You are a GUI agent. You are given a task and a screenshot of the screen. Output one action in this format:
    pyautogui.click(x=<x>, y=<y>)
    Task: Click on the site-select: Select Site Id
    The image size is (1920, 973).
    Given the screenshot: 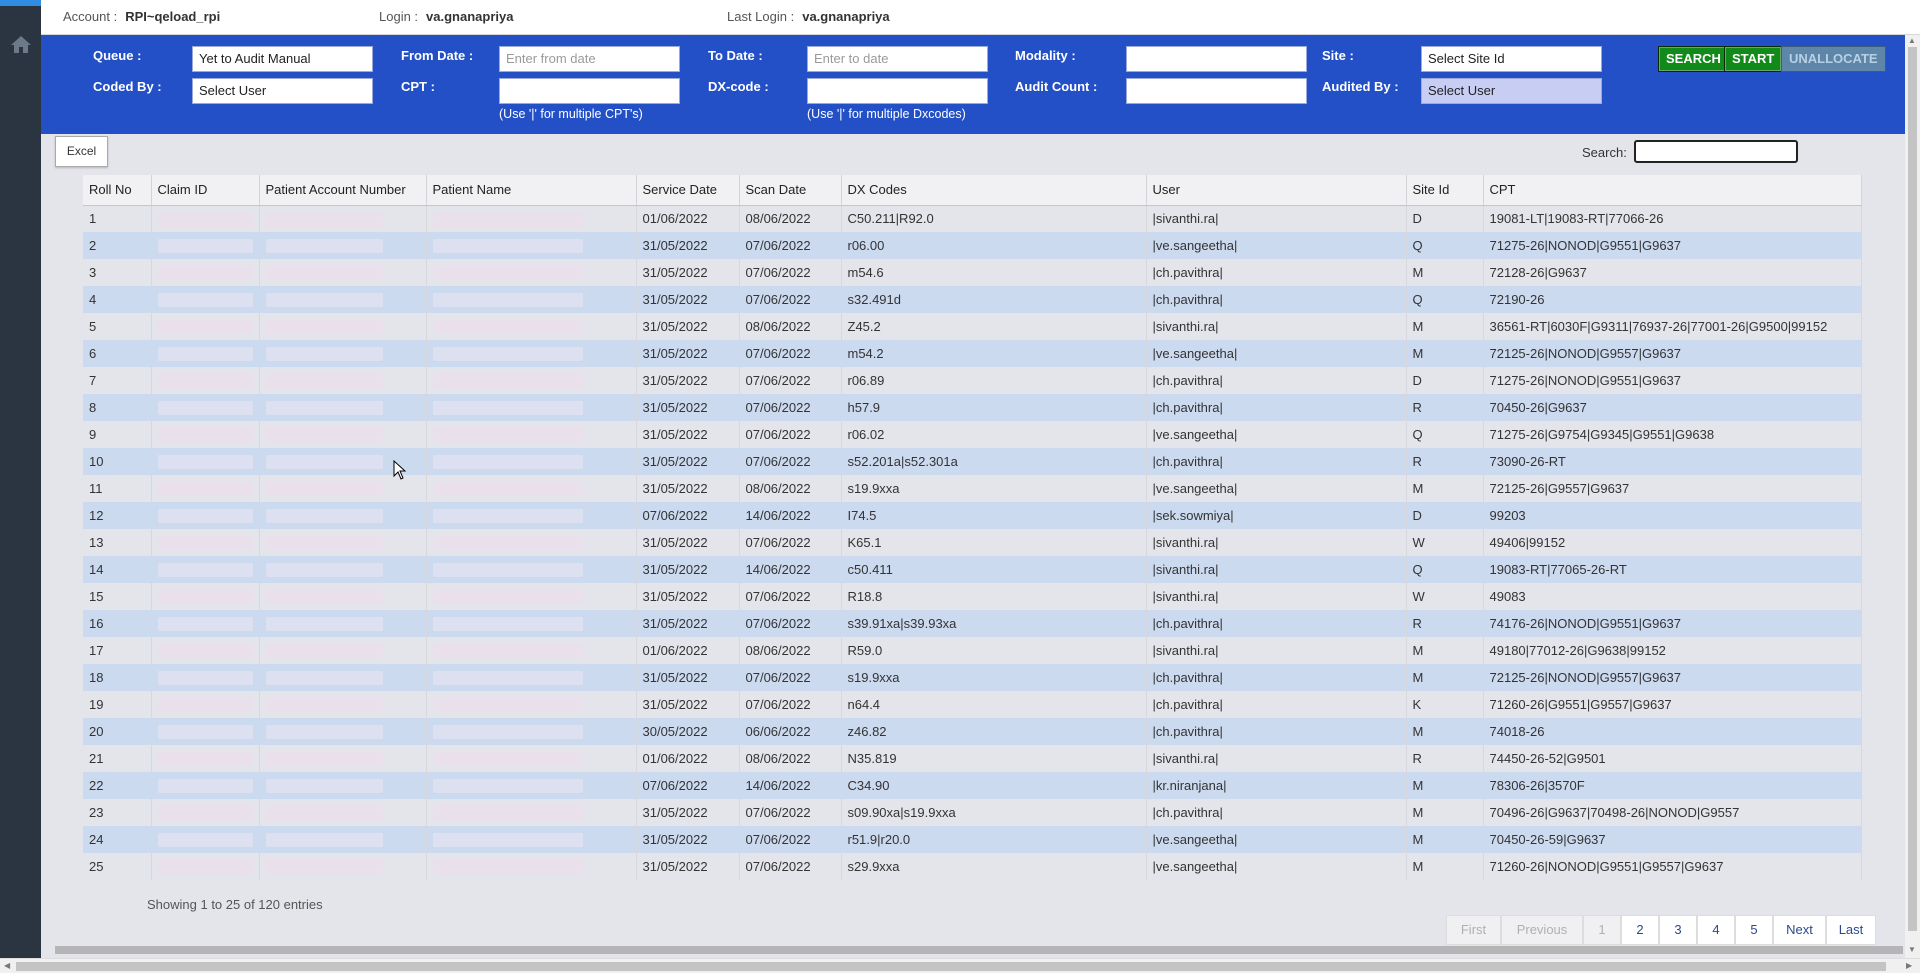 What is the action you would take?
    pyautogui.click(x=1511, y=59)
    